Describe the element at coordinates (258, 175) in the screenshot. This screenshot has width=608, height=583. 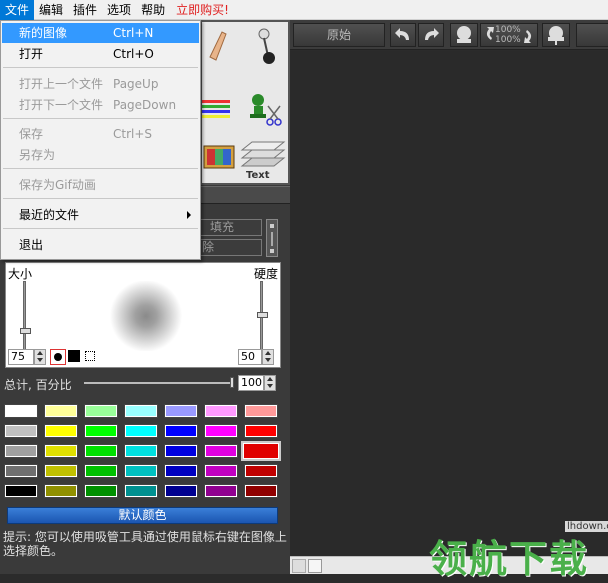
I see `svg-text: Text` at that location.